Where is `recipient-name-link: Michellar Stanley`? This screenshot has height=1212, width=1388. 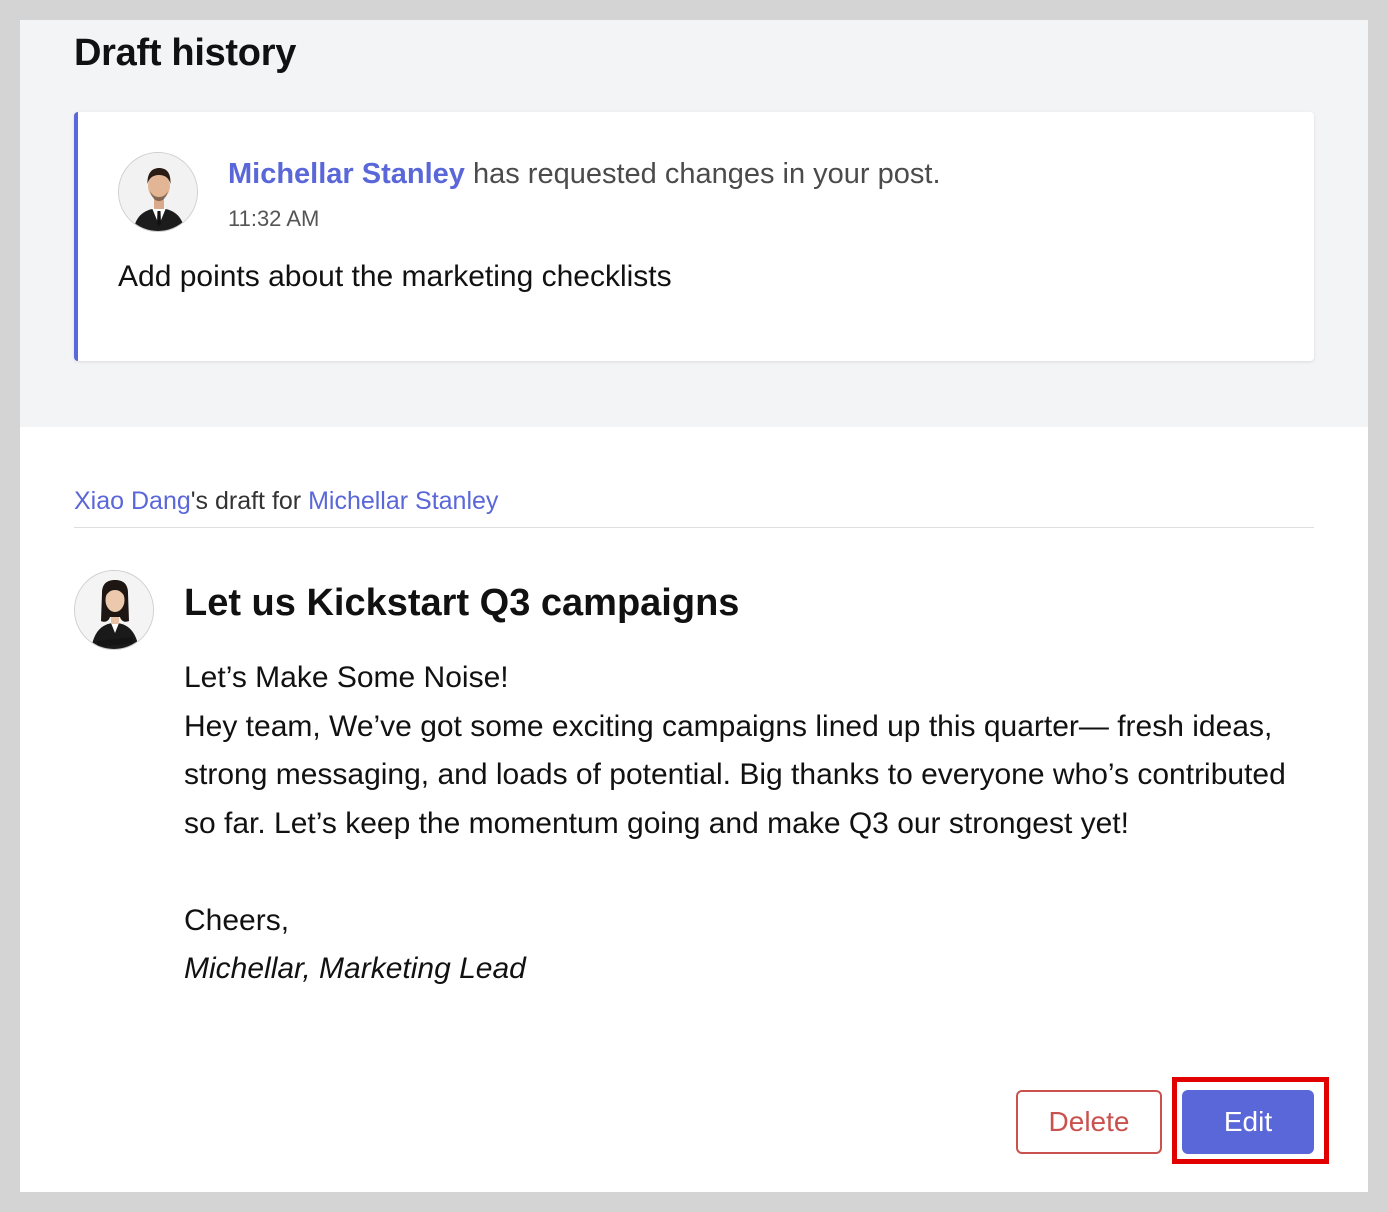 recipient-name-link: Michellar Stanley is located at coordinates (403, 501).